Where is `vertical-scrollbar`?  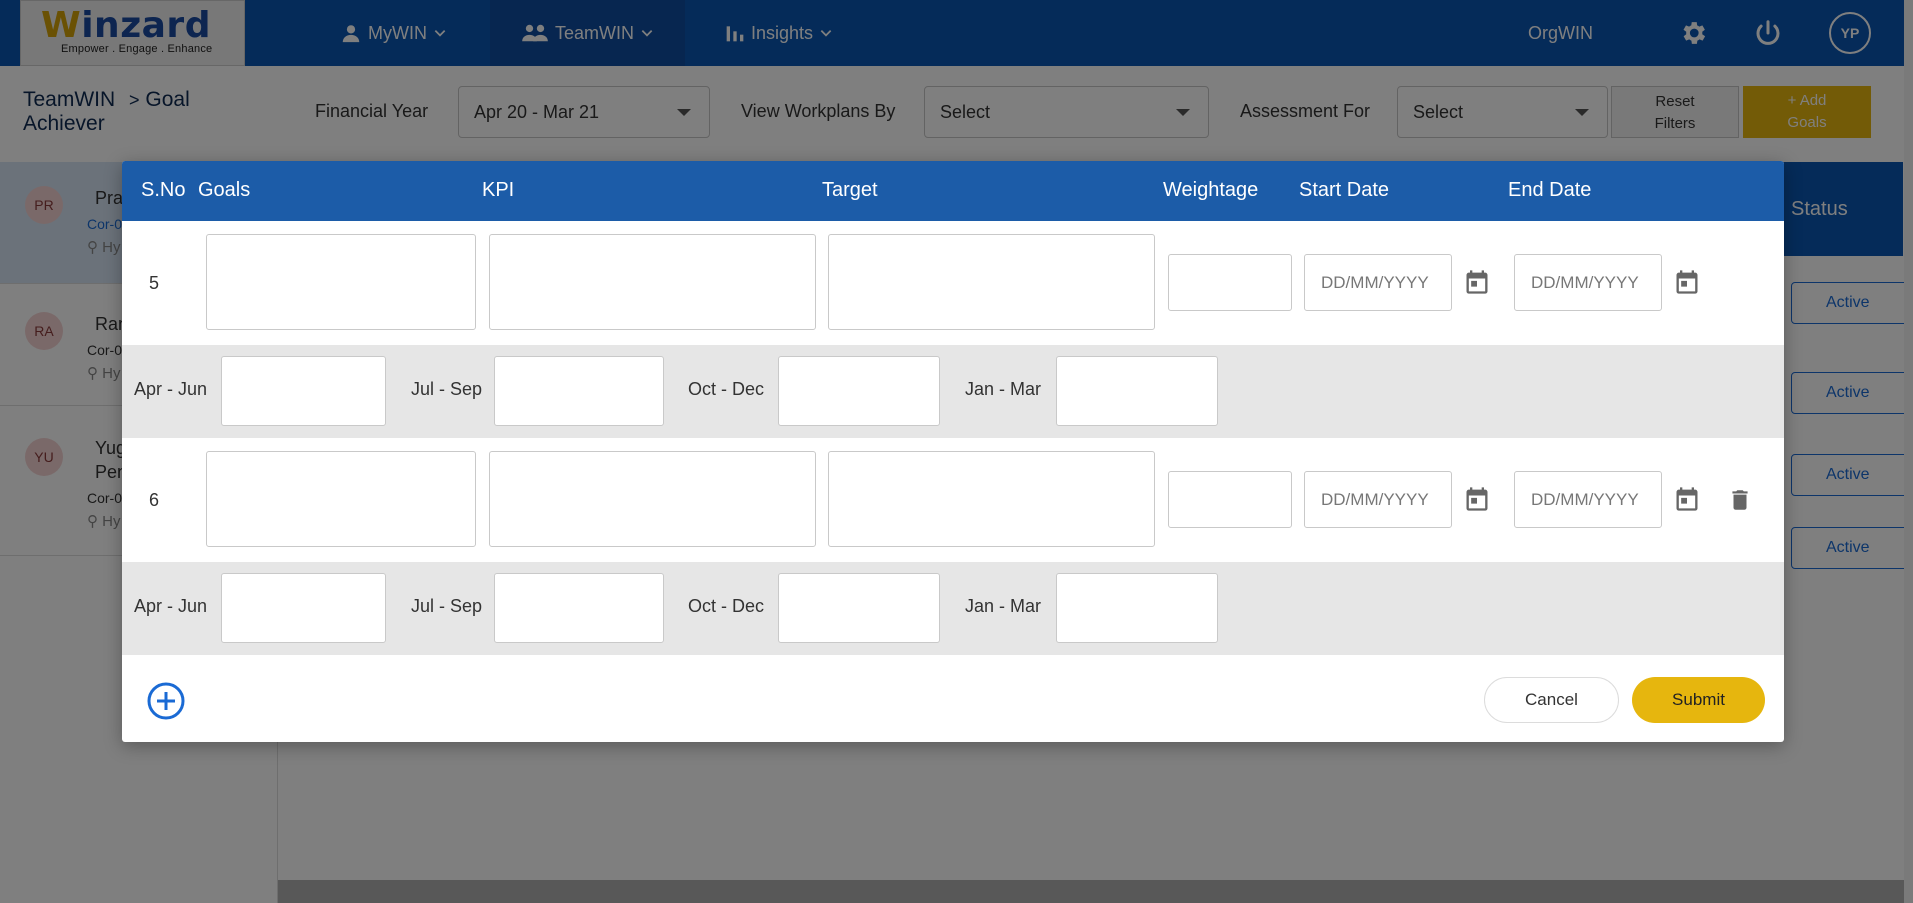 vertical-scrollbar is located at coordinates (1908, 451).